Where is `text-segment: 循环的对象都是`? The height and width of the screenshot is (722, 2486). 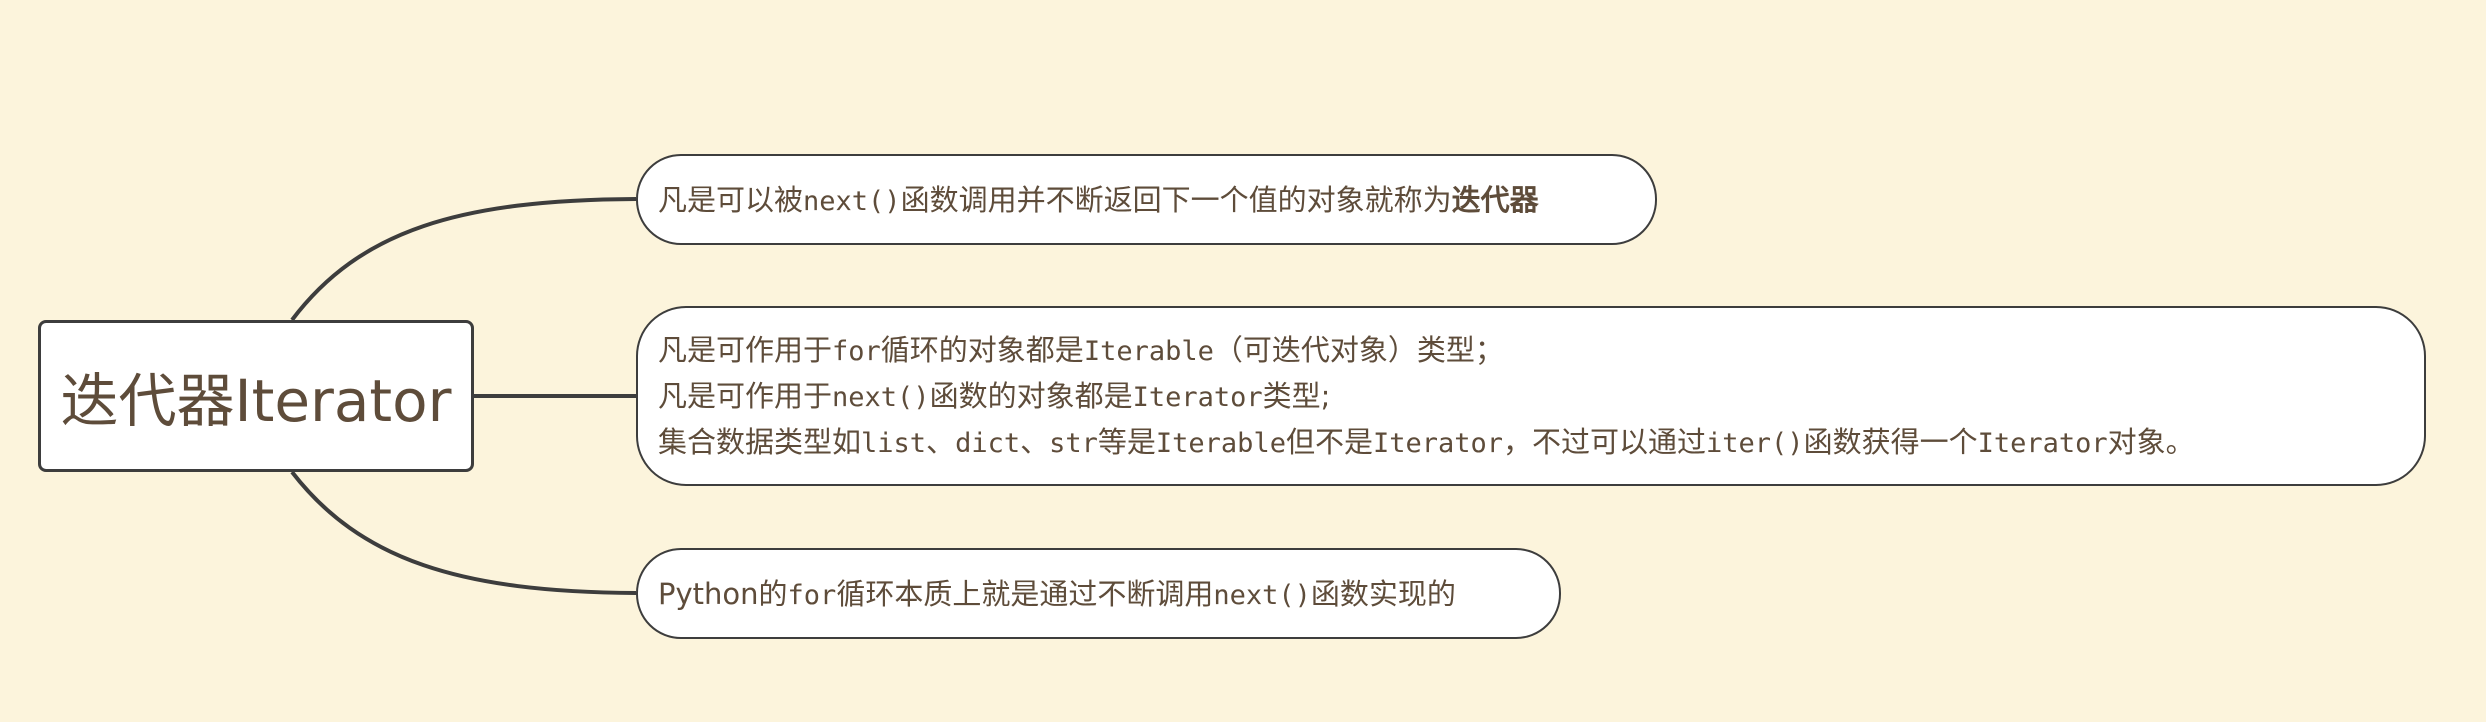
text-segment: 循环的对象都是 is located at coordinates (982, 350).